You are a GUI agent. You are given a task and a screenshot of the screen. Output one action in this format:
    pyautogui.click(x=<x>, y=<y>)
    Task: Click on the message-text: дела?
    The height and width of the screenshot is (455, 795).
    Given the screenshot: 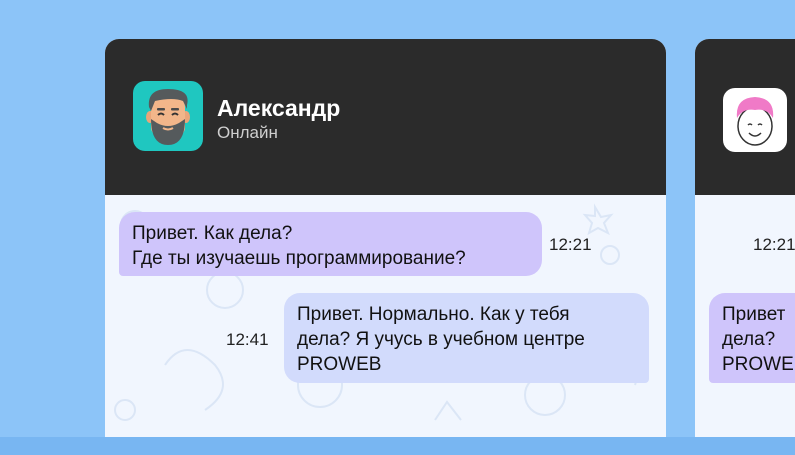 What is the action you would take?
    pyautogui.click(x=749, y=339)
    